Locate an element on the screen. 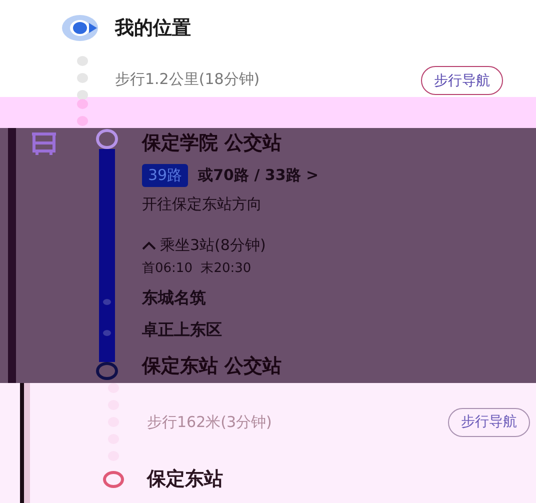 Image resolution: width=536 pixels, height=503 pixels. alternative-routes: 或70路 / 33路 > is located at coordinates (258, 175).